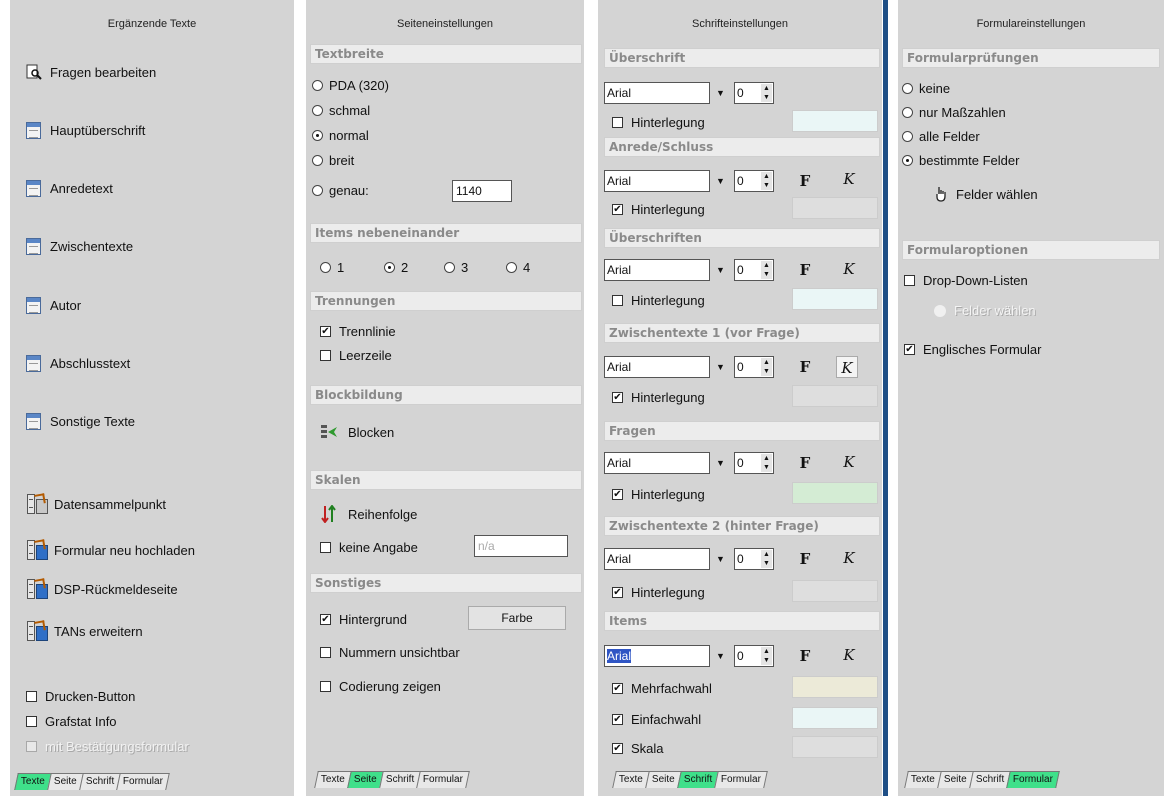  Describe the element at coordinates (80, 696) in the screenshot. I see `drucken-button-checkbox: Drucken-Button` at that location.